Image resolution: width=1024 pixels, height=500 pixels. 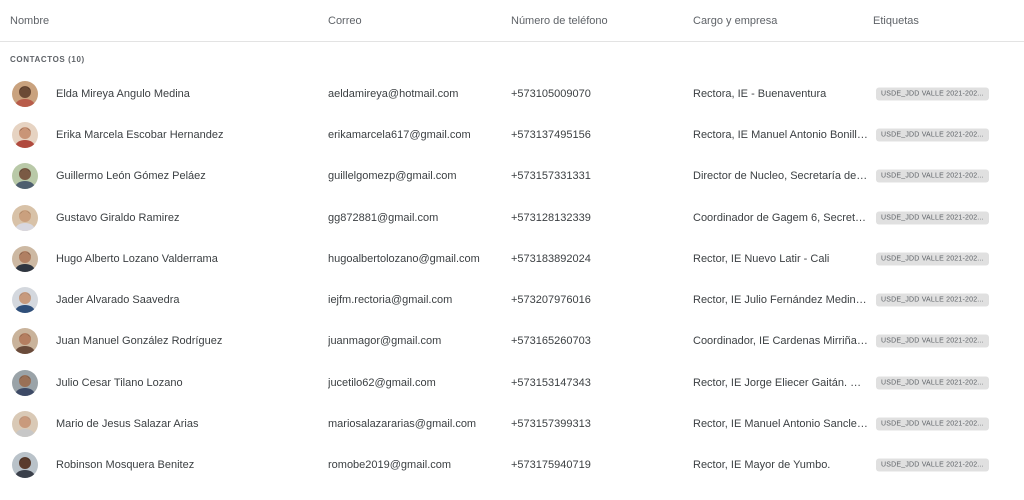 What do you see at coordinates (551, 341) in the screenshot?
I see `contact-phone: +573165260703` at bounding box center [551, 341].